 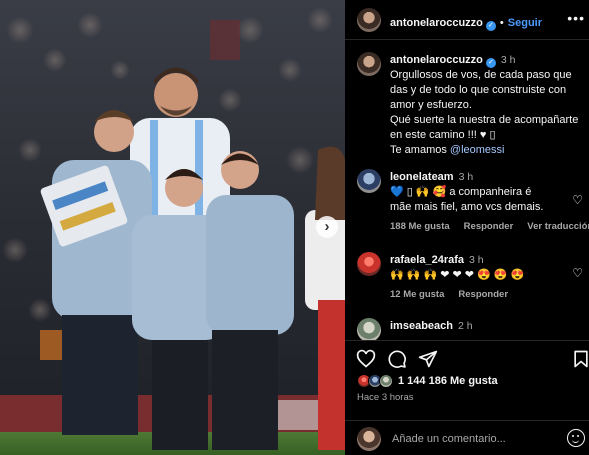 I want to click on caption-line: Qué suerte la nuestra de acompañarte, so click(x=484, y=120).